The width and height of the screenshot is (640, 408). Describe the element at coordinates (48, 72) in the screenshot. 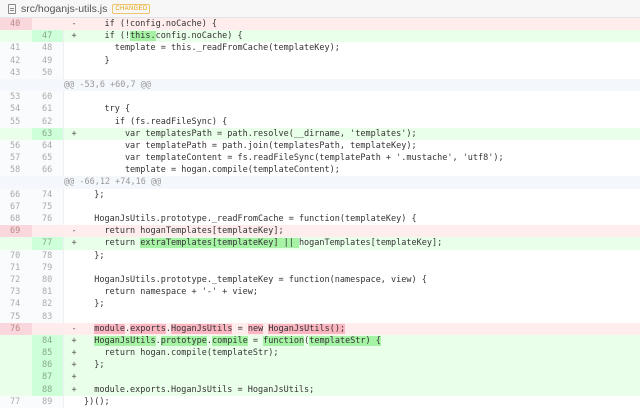

I see `new-line-number: 50` at that location.